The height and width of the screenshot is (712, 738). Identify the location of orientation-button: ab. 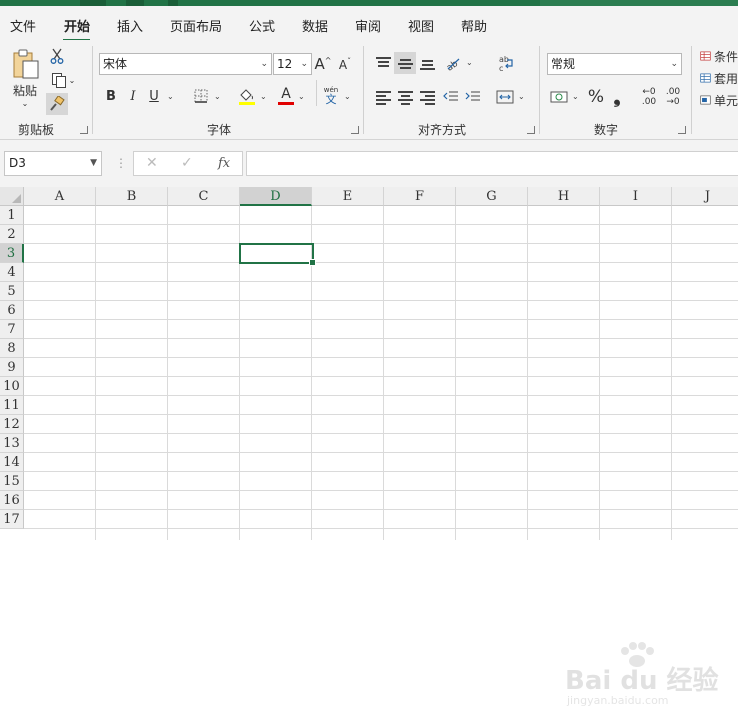
(453, 63).